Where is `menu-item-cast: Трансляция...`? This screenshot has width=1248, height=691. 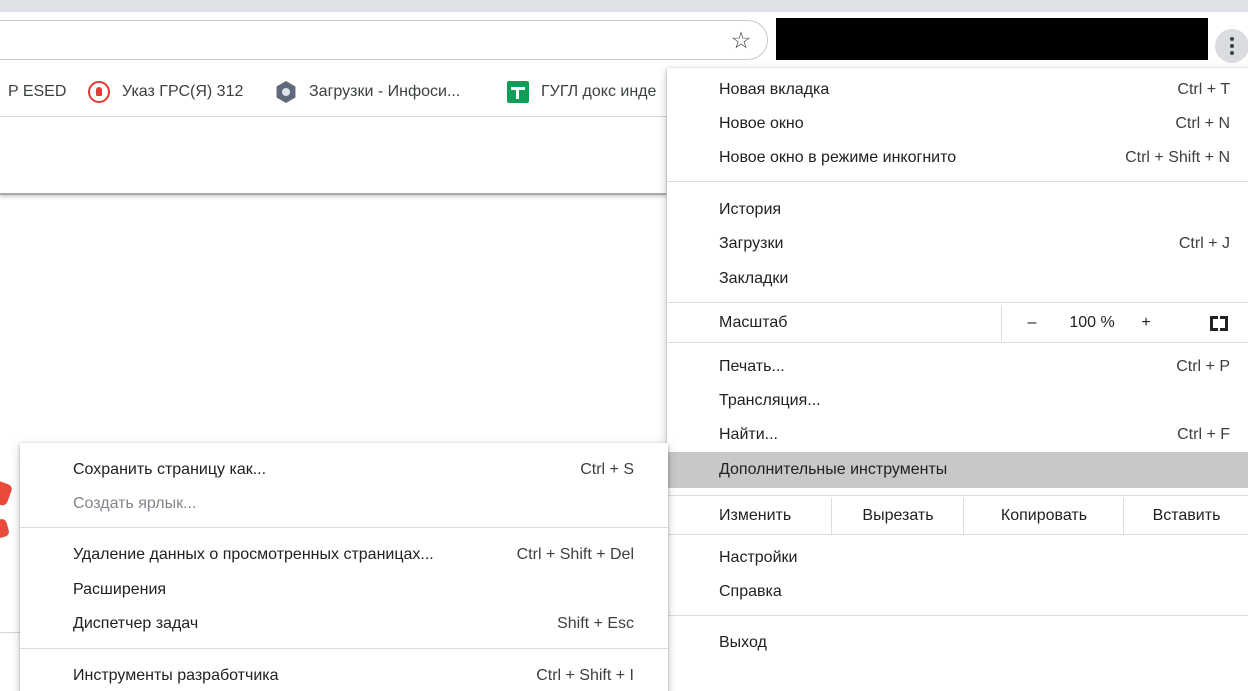 menu-item-cast: Трансляция... is located at coordinates (957, 401).